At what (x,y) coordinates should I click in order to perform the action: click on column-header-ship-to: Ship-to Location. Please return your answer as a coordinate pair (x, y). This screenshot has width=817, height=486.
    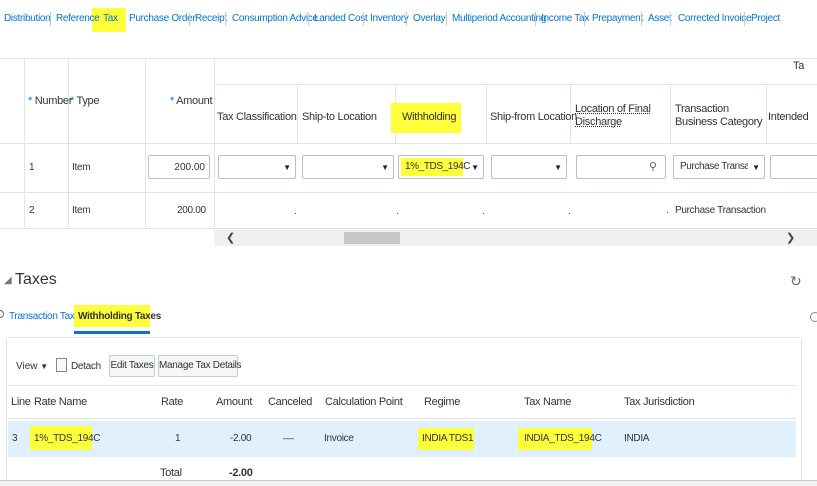
    Looking at the image, I should click on (339, 117).